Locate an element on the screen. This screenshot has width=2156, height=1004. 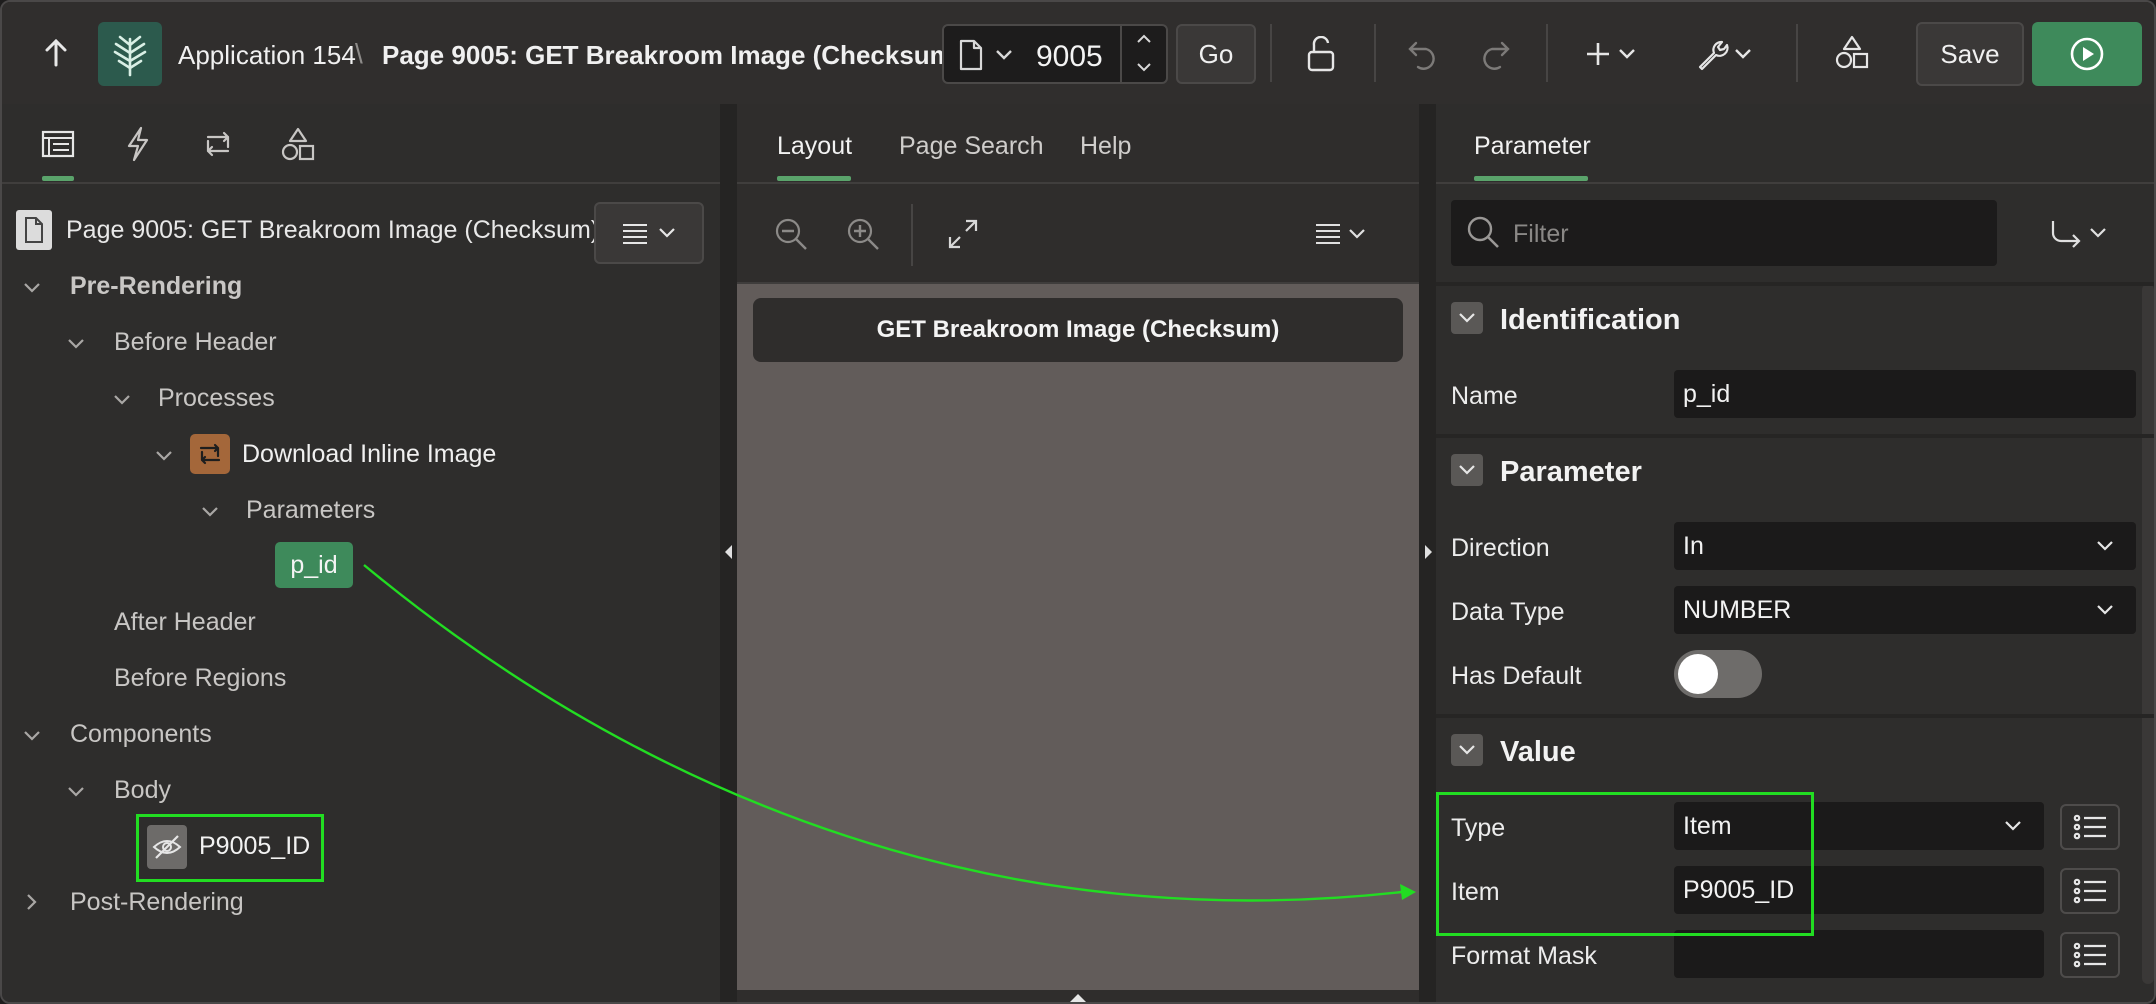
parameter-badge: p_id is located at coordinates (314, 565).